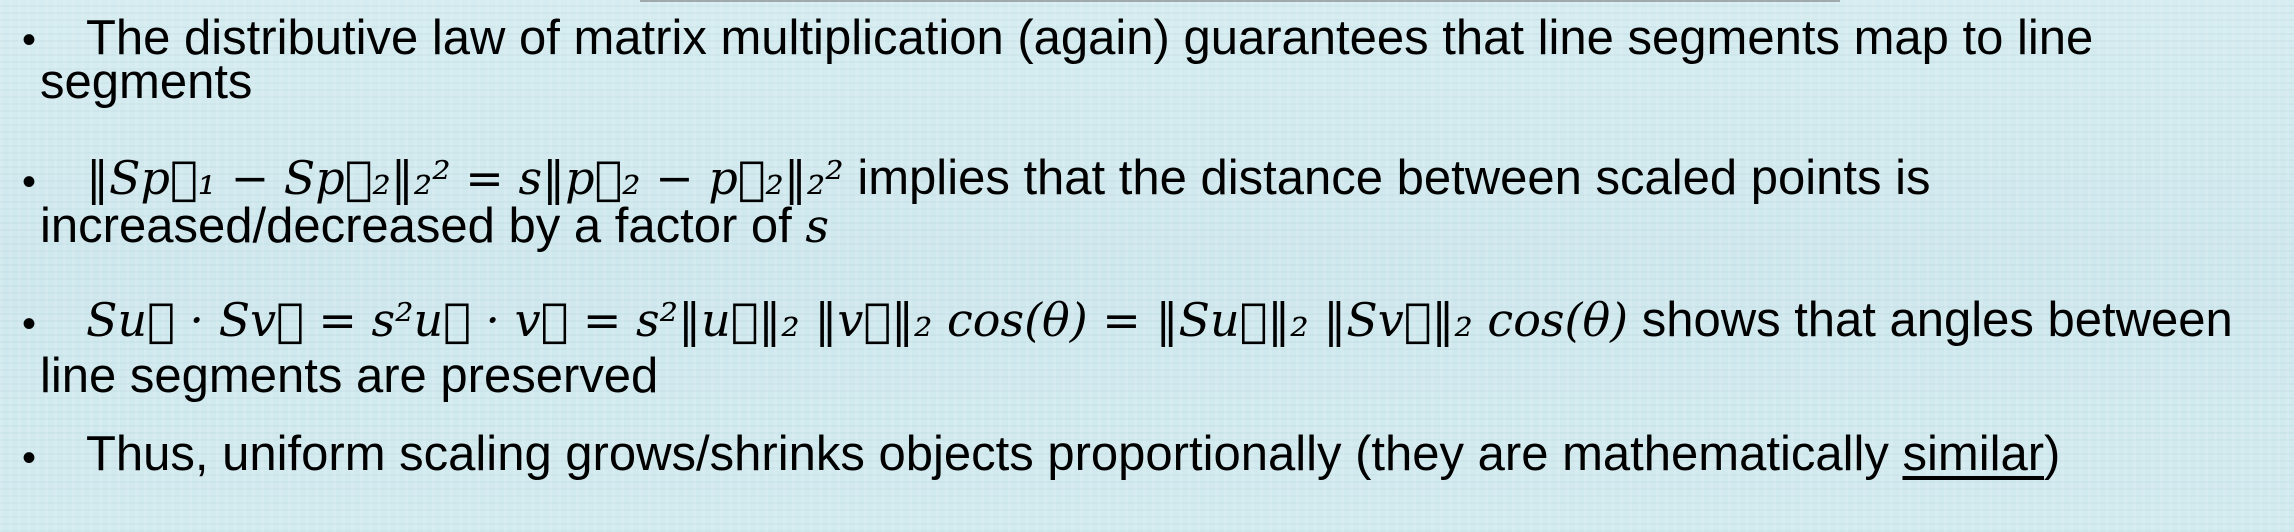 This screenshot has height=532, width=2294. I want to click on bullet-text: increased/decreased by a factor of, so click(423, 226).